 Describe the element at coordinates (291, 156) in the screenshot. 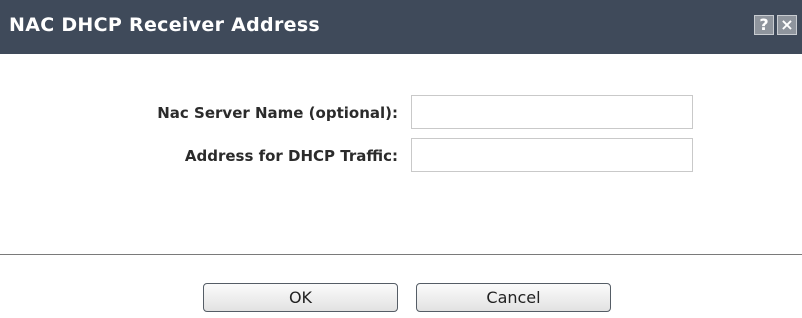

I see `dhcp-address-label: Address for DHCP Traffic:` at that location.